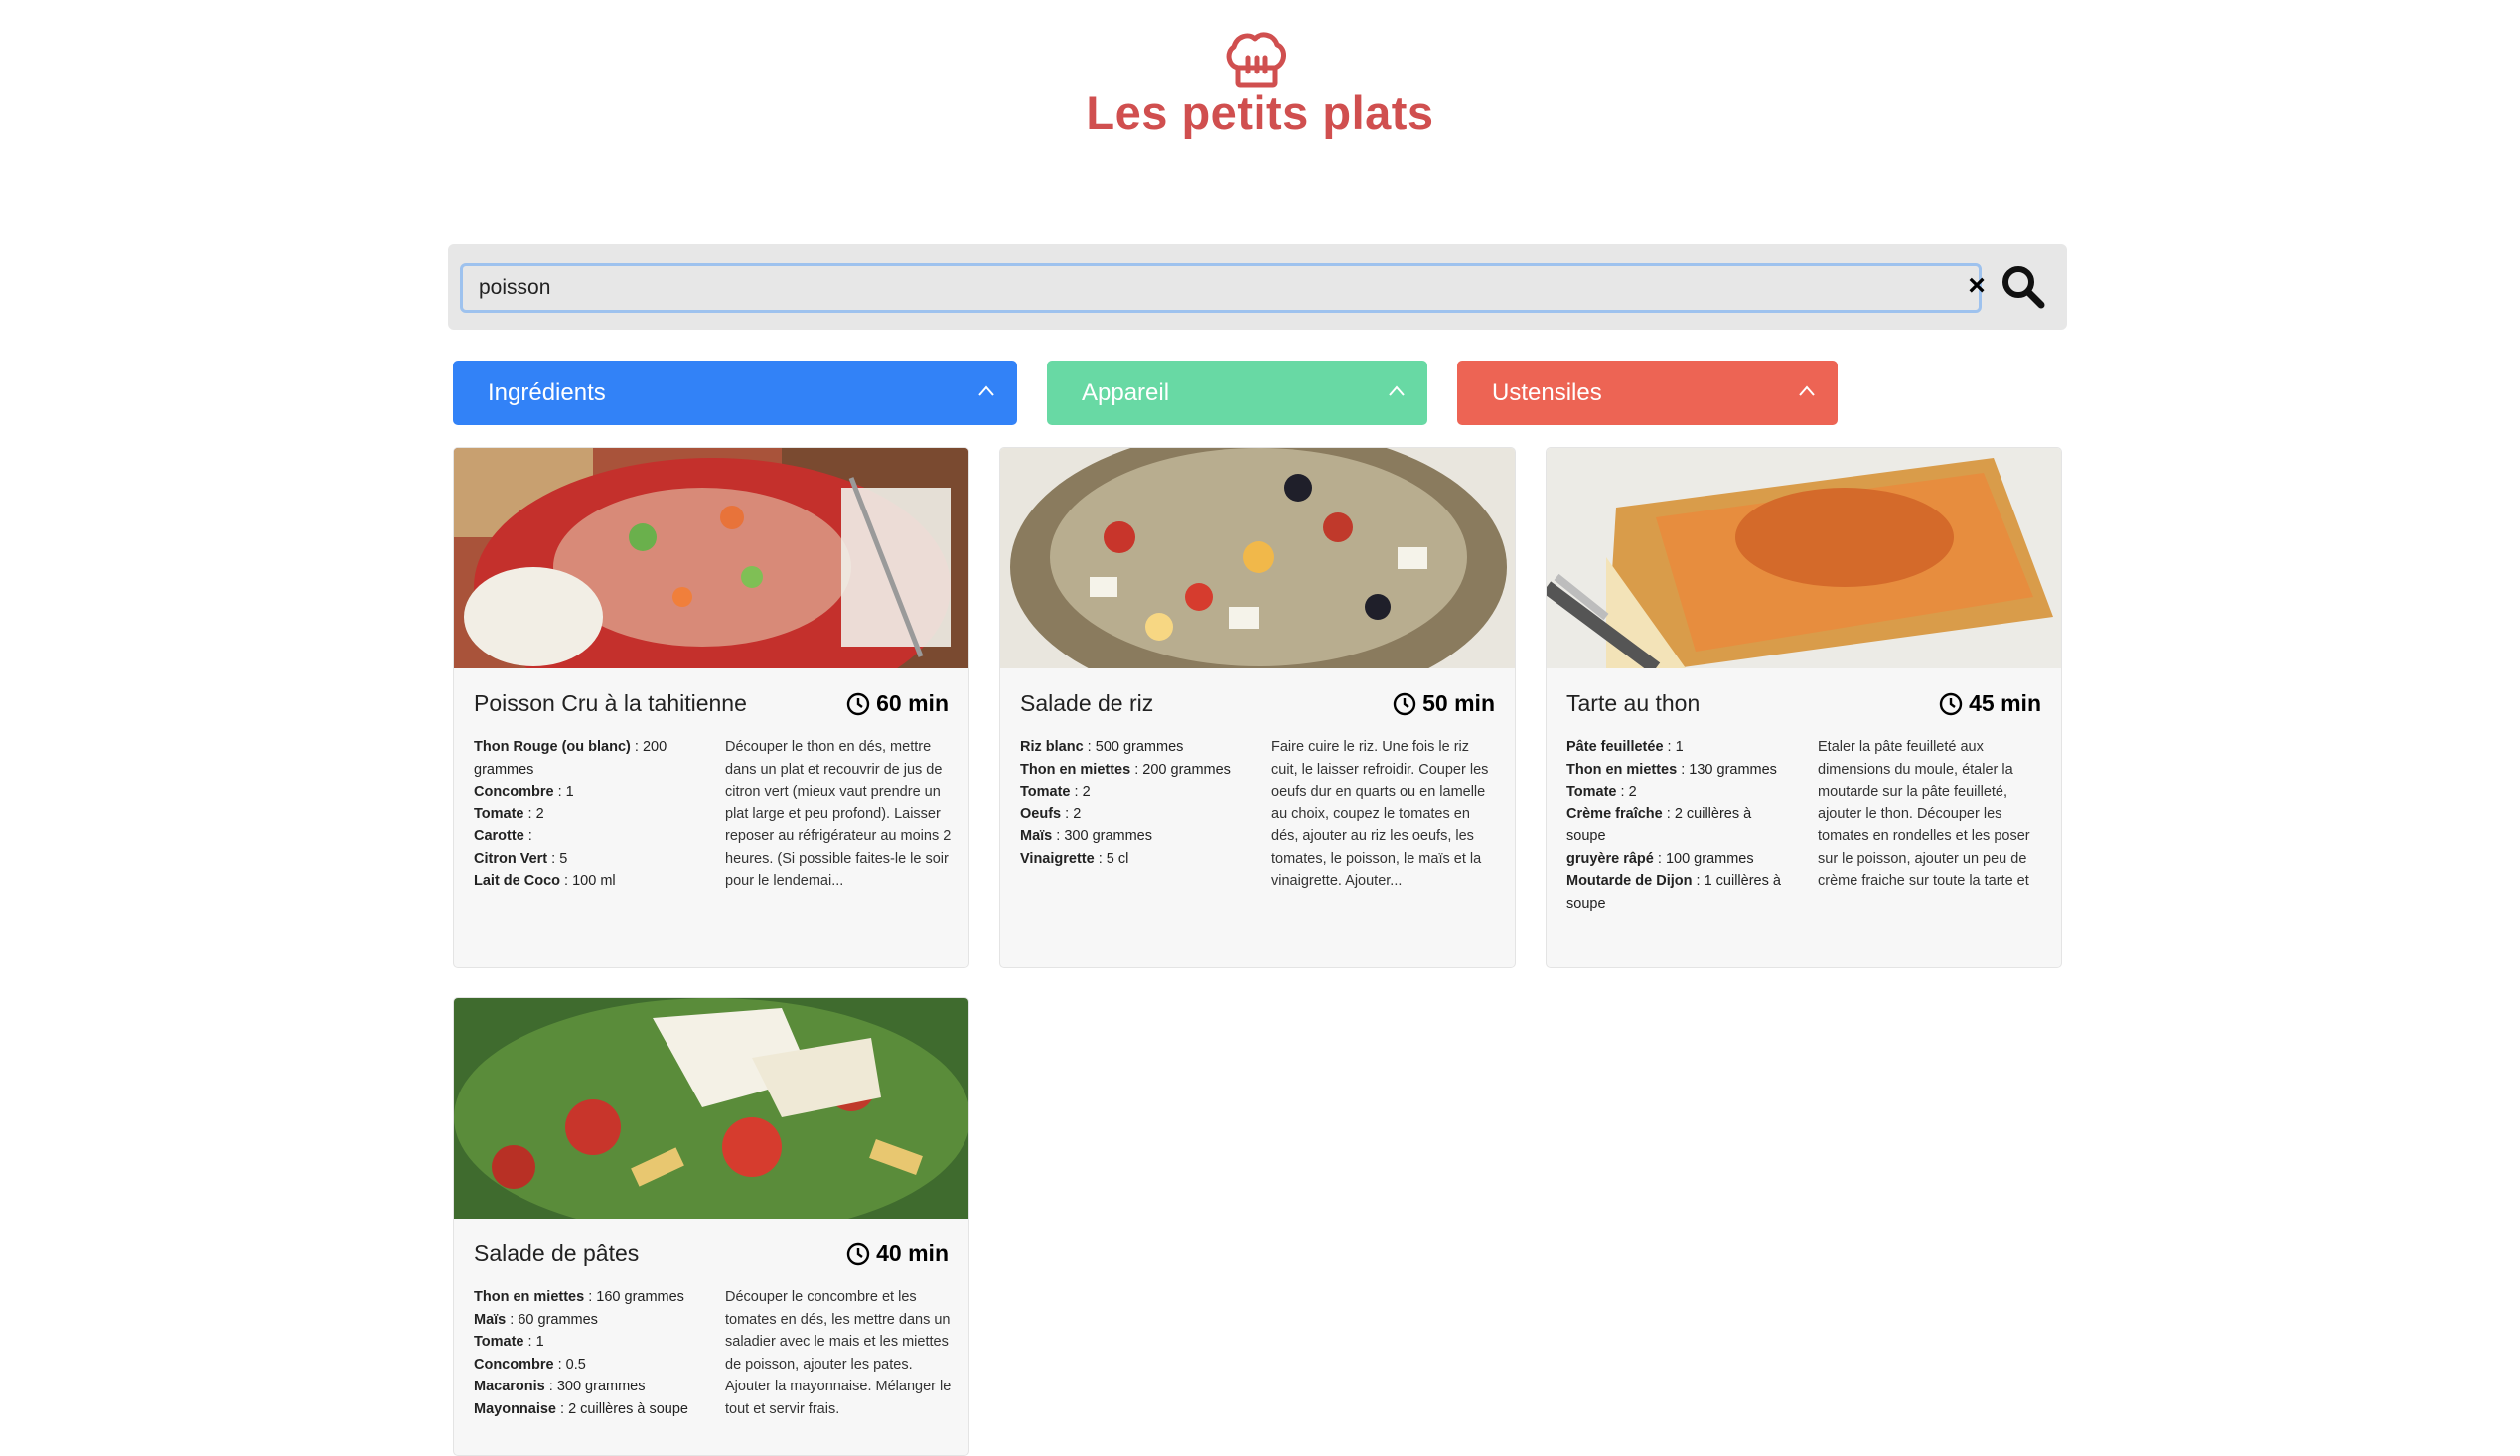  I want to click on ingredient-item: Thon Rouge (ou blanc) : 200 grammes, so click(570, 758).